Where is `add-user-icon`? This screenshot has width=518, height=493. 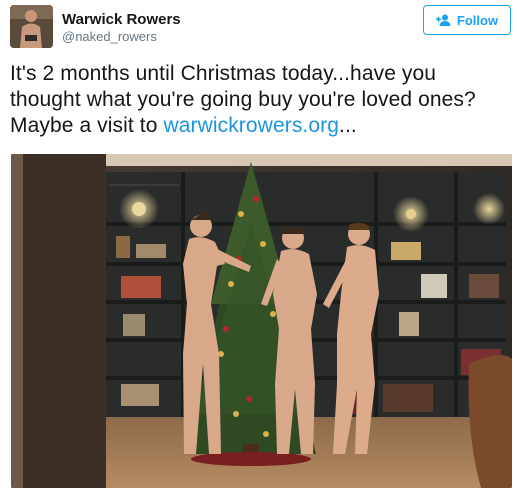 add-user-icon is located at coordinates (443, 20).